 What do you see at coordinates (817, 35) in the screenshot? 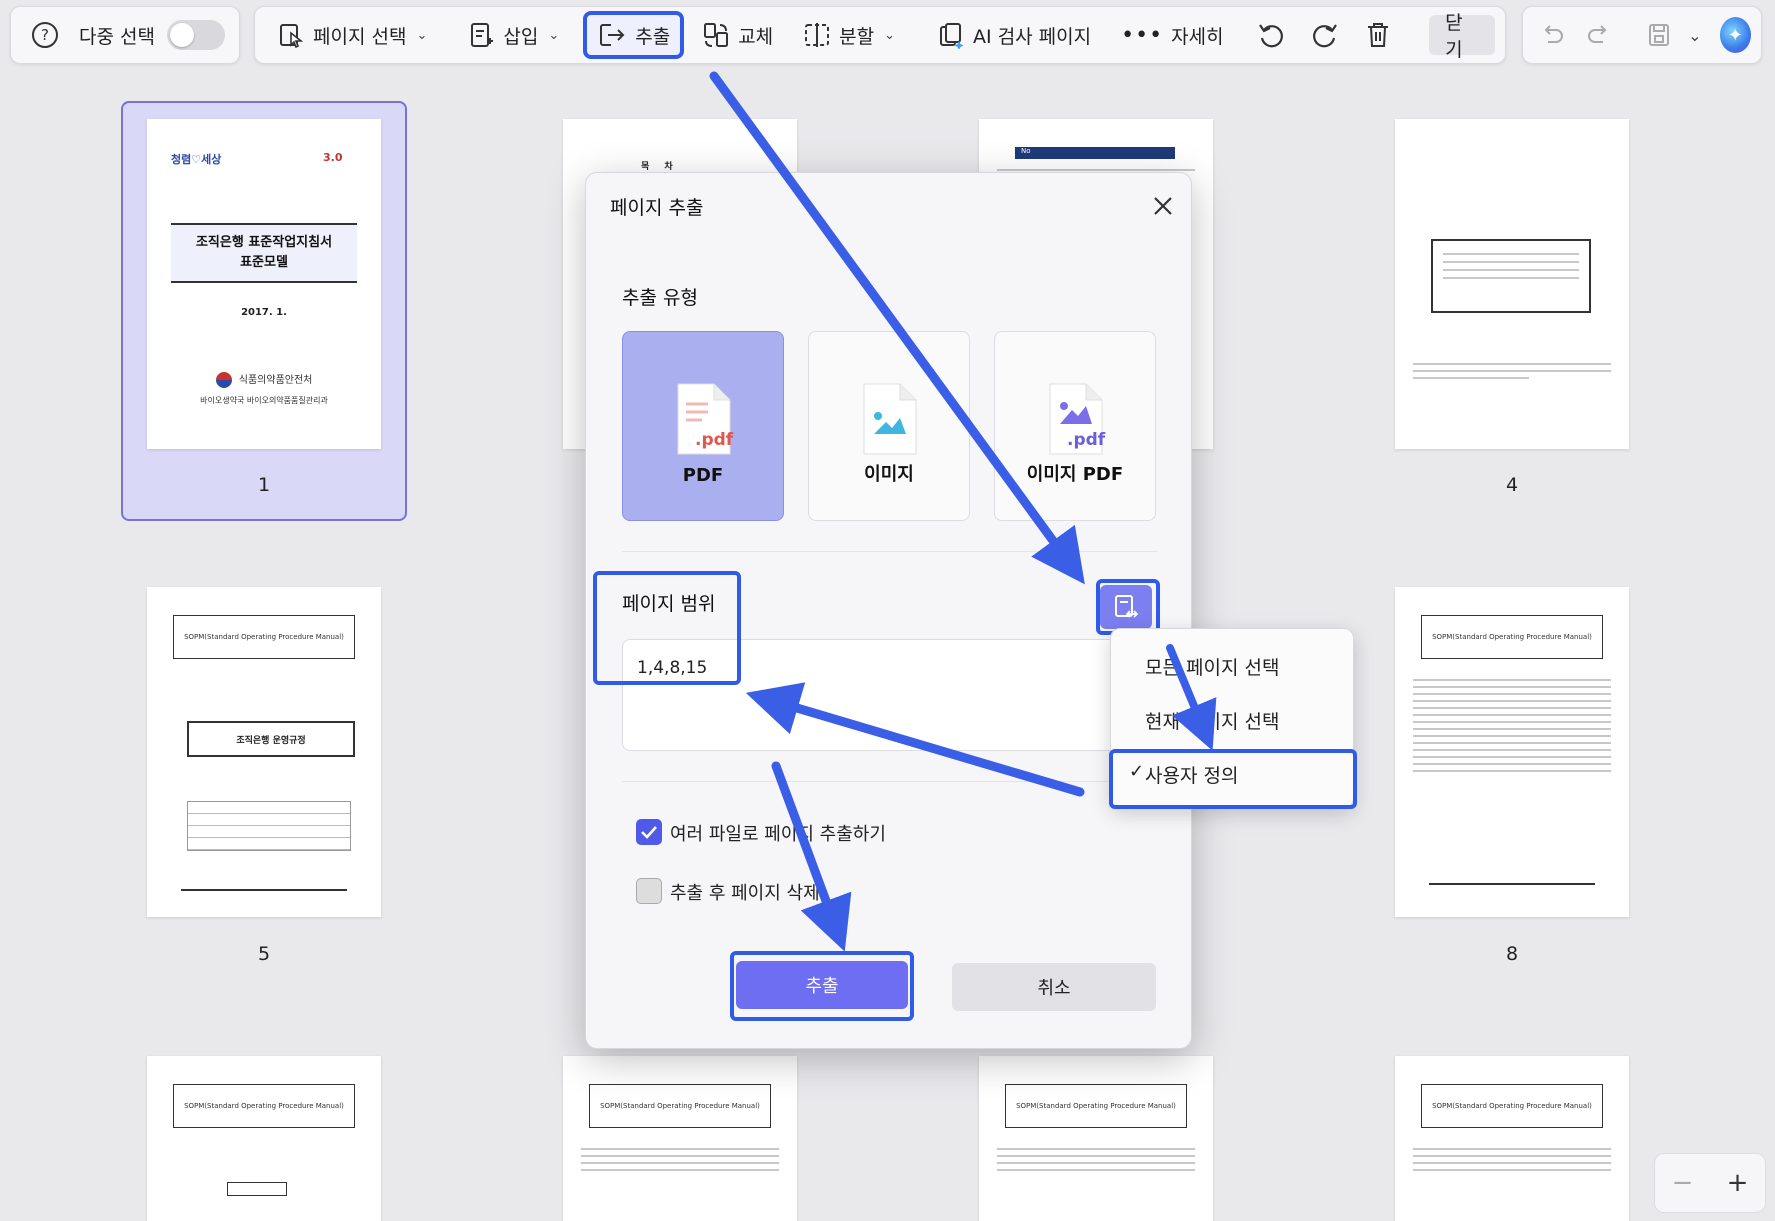
I see `split-page-icon` at bounding box center [817, 35].